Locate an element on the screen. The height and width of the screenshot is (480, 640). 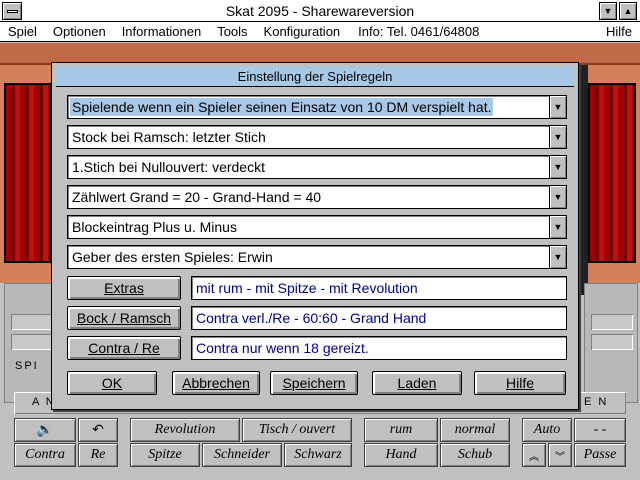
grand-value-select: Zählwert Grand = 20 - Grand-Hand = 40 ▼ is located at coordinates (317, 197).